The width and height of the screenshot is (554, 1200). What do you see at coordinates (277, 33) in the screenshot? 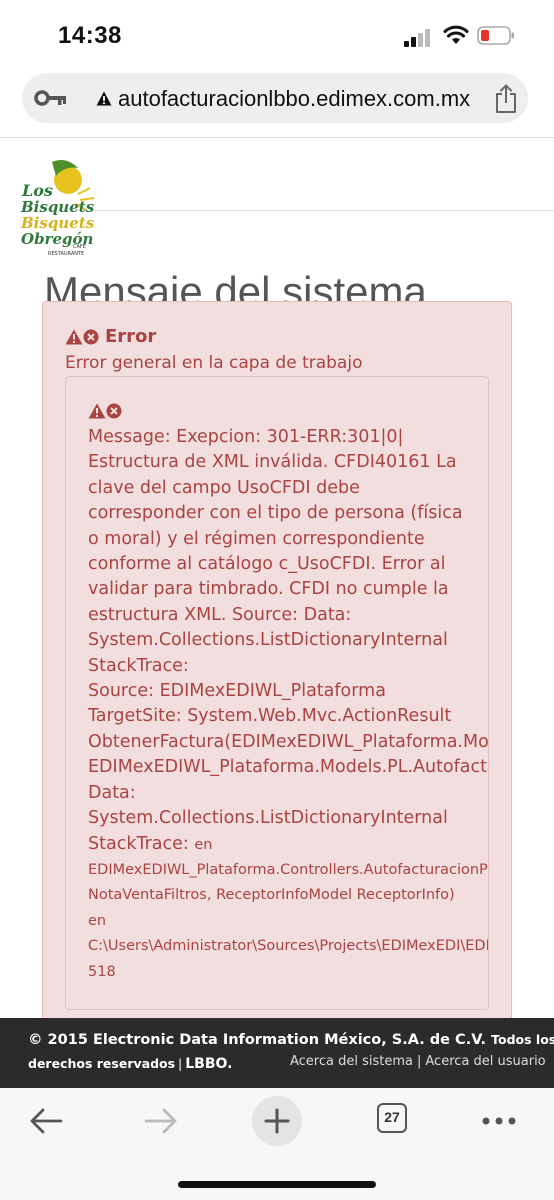
I see `status-bar: 14:38` at bounding box center [277, 33].